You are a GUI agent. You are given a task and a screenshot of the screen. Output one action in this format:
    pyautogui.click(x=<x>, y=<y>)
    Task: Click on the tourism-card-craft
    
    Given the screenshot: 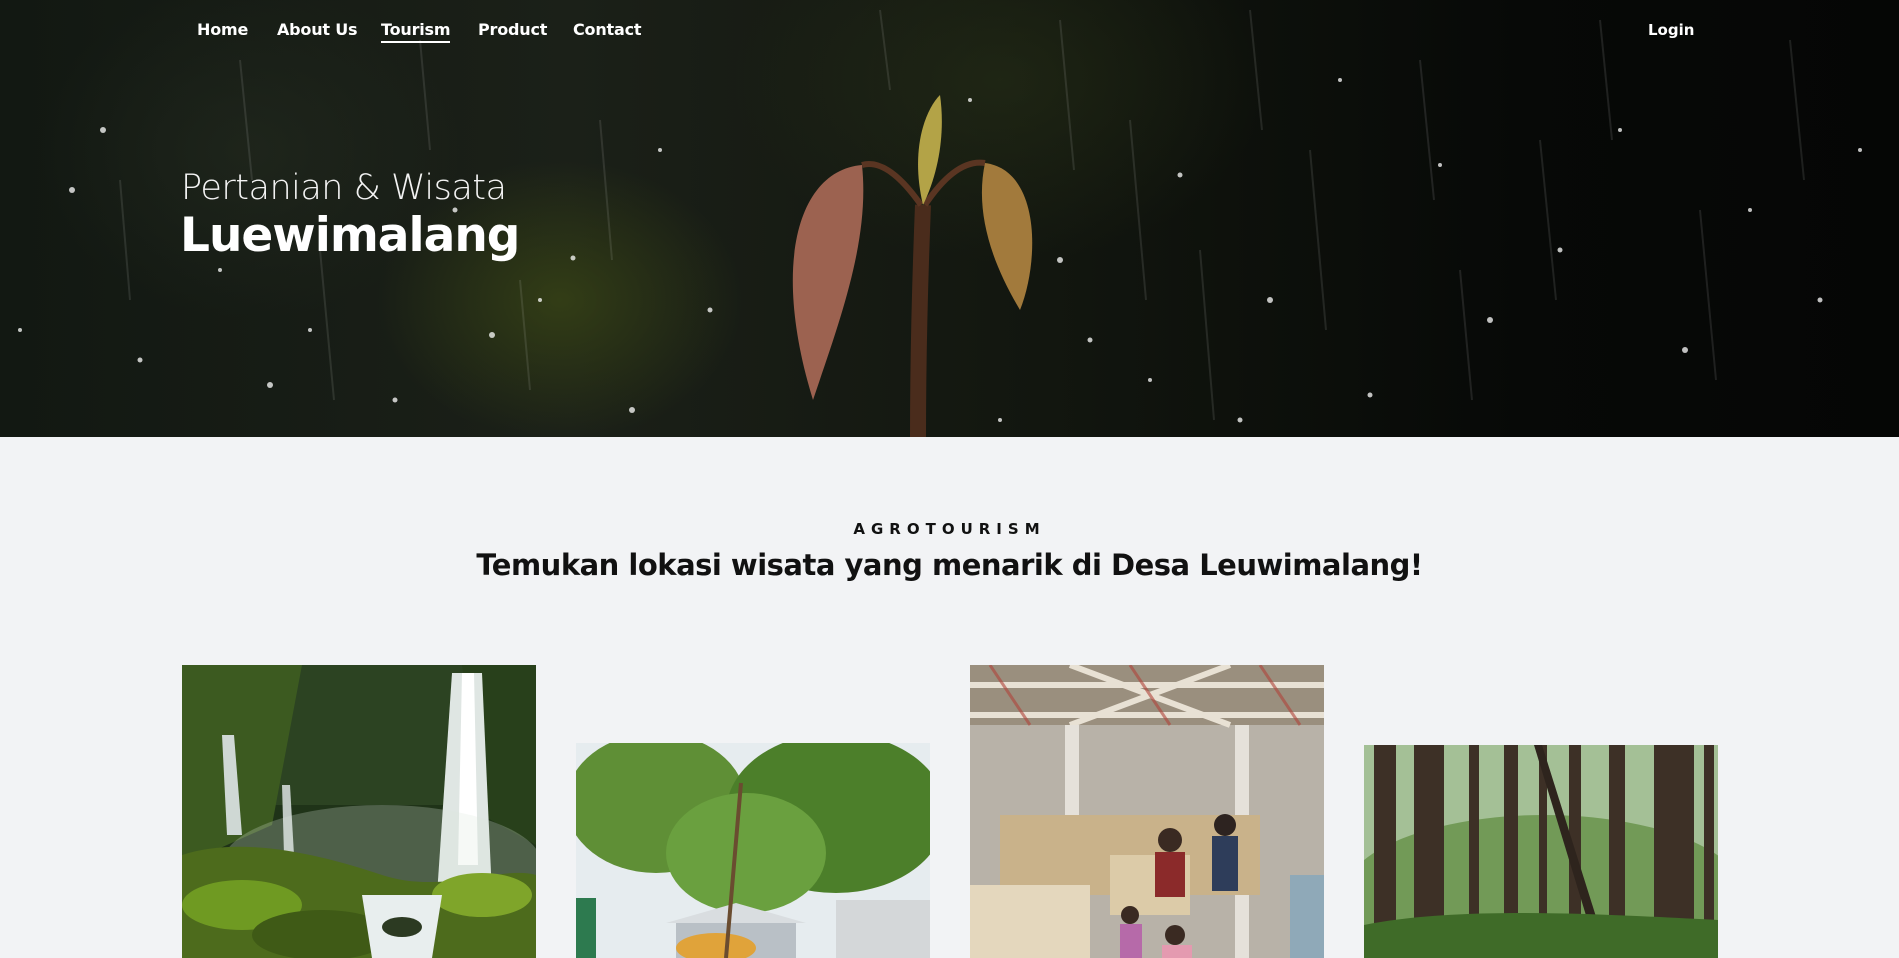 What is the action you would take?
    pyautogui.click(x=1147, y=811)
    